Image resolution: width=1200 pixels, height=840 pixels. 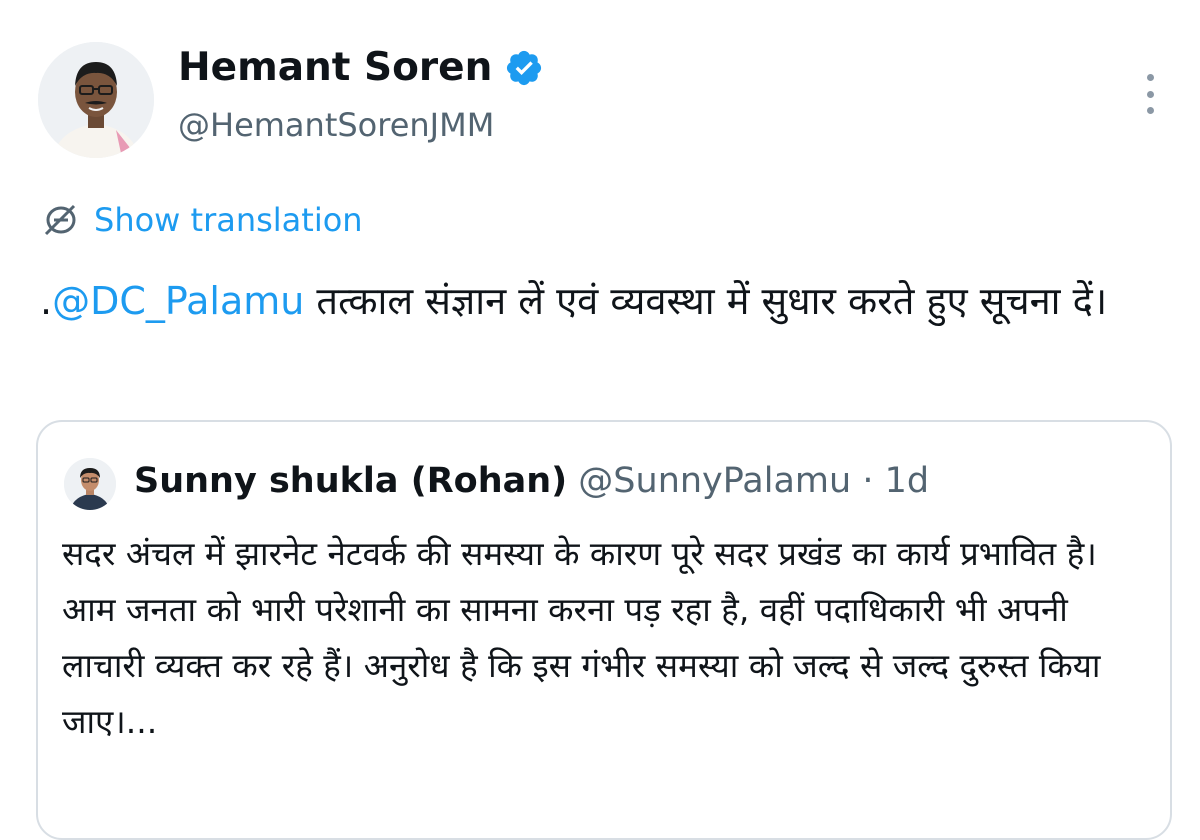 I want to click on mention-link: @DC_Palamu, so click(x=178, y=301).